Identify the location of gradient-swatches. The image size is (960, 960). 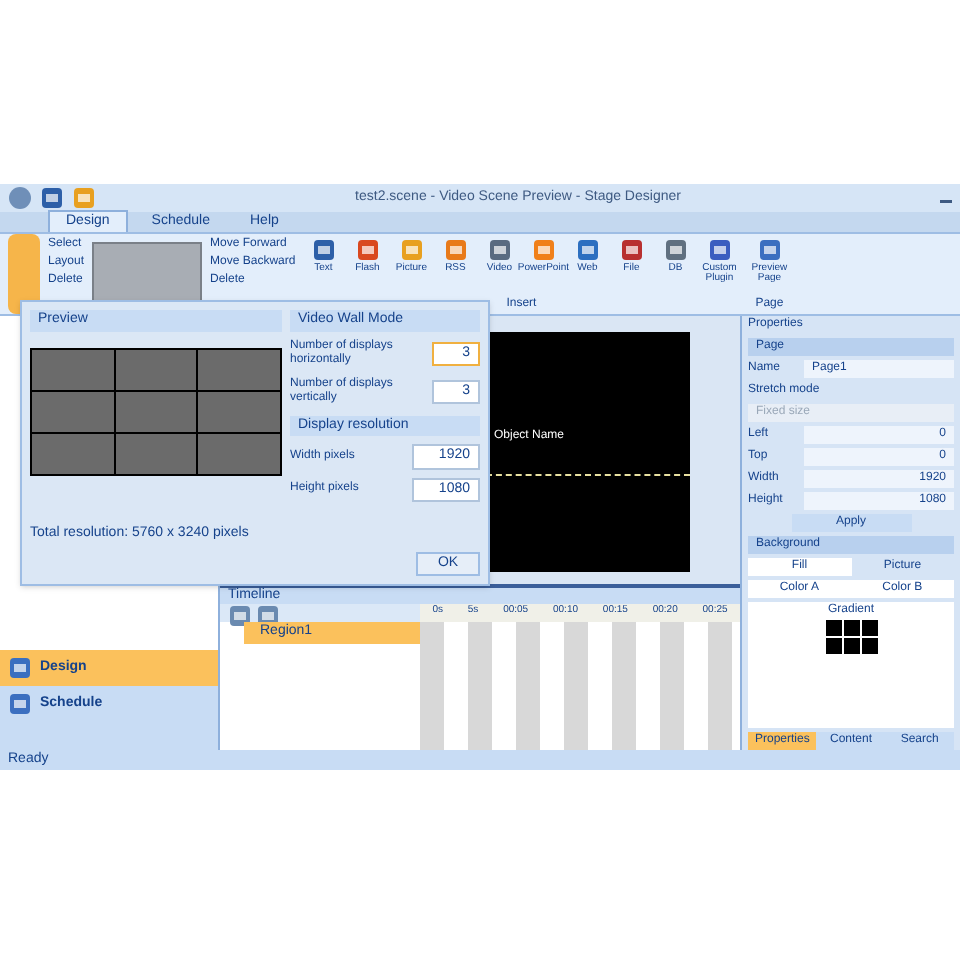
(851, 637).